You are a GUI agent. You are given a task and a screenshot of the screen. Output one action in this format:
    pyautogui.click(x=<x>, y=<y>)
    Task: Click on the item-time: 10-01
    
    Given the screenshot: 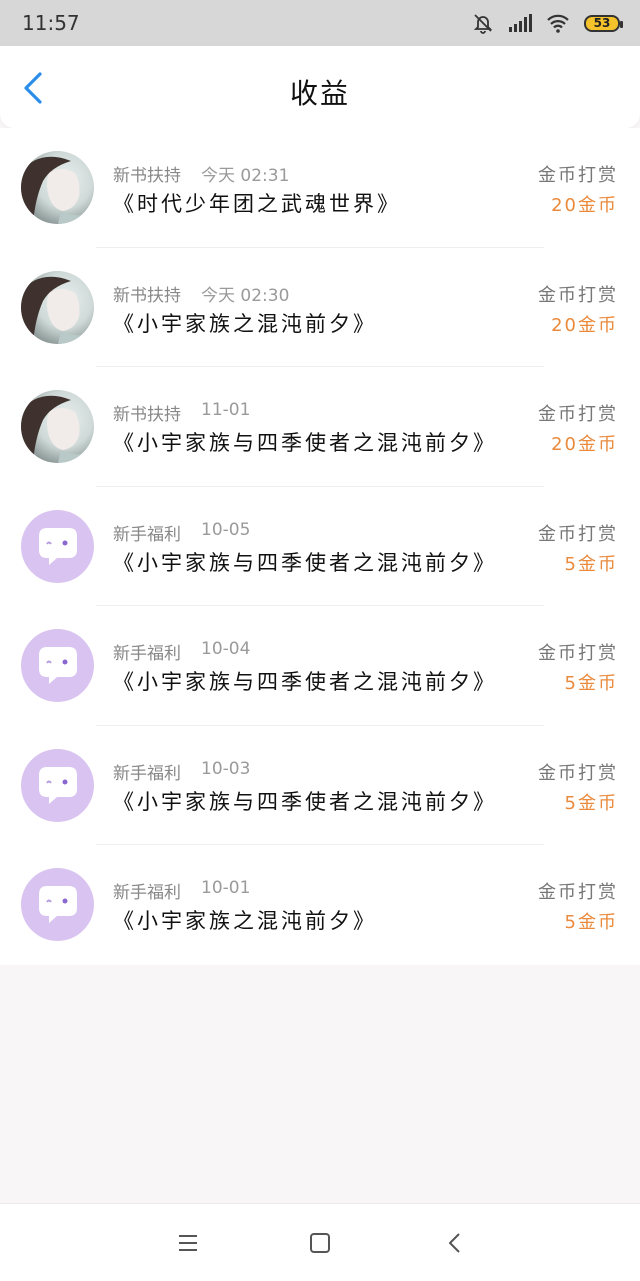 What is the action you would take?
    pyautogui.click(x=226, y=888)
    